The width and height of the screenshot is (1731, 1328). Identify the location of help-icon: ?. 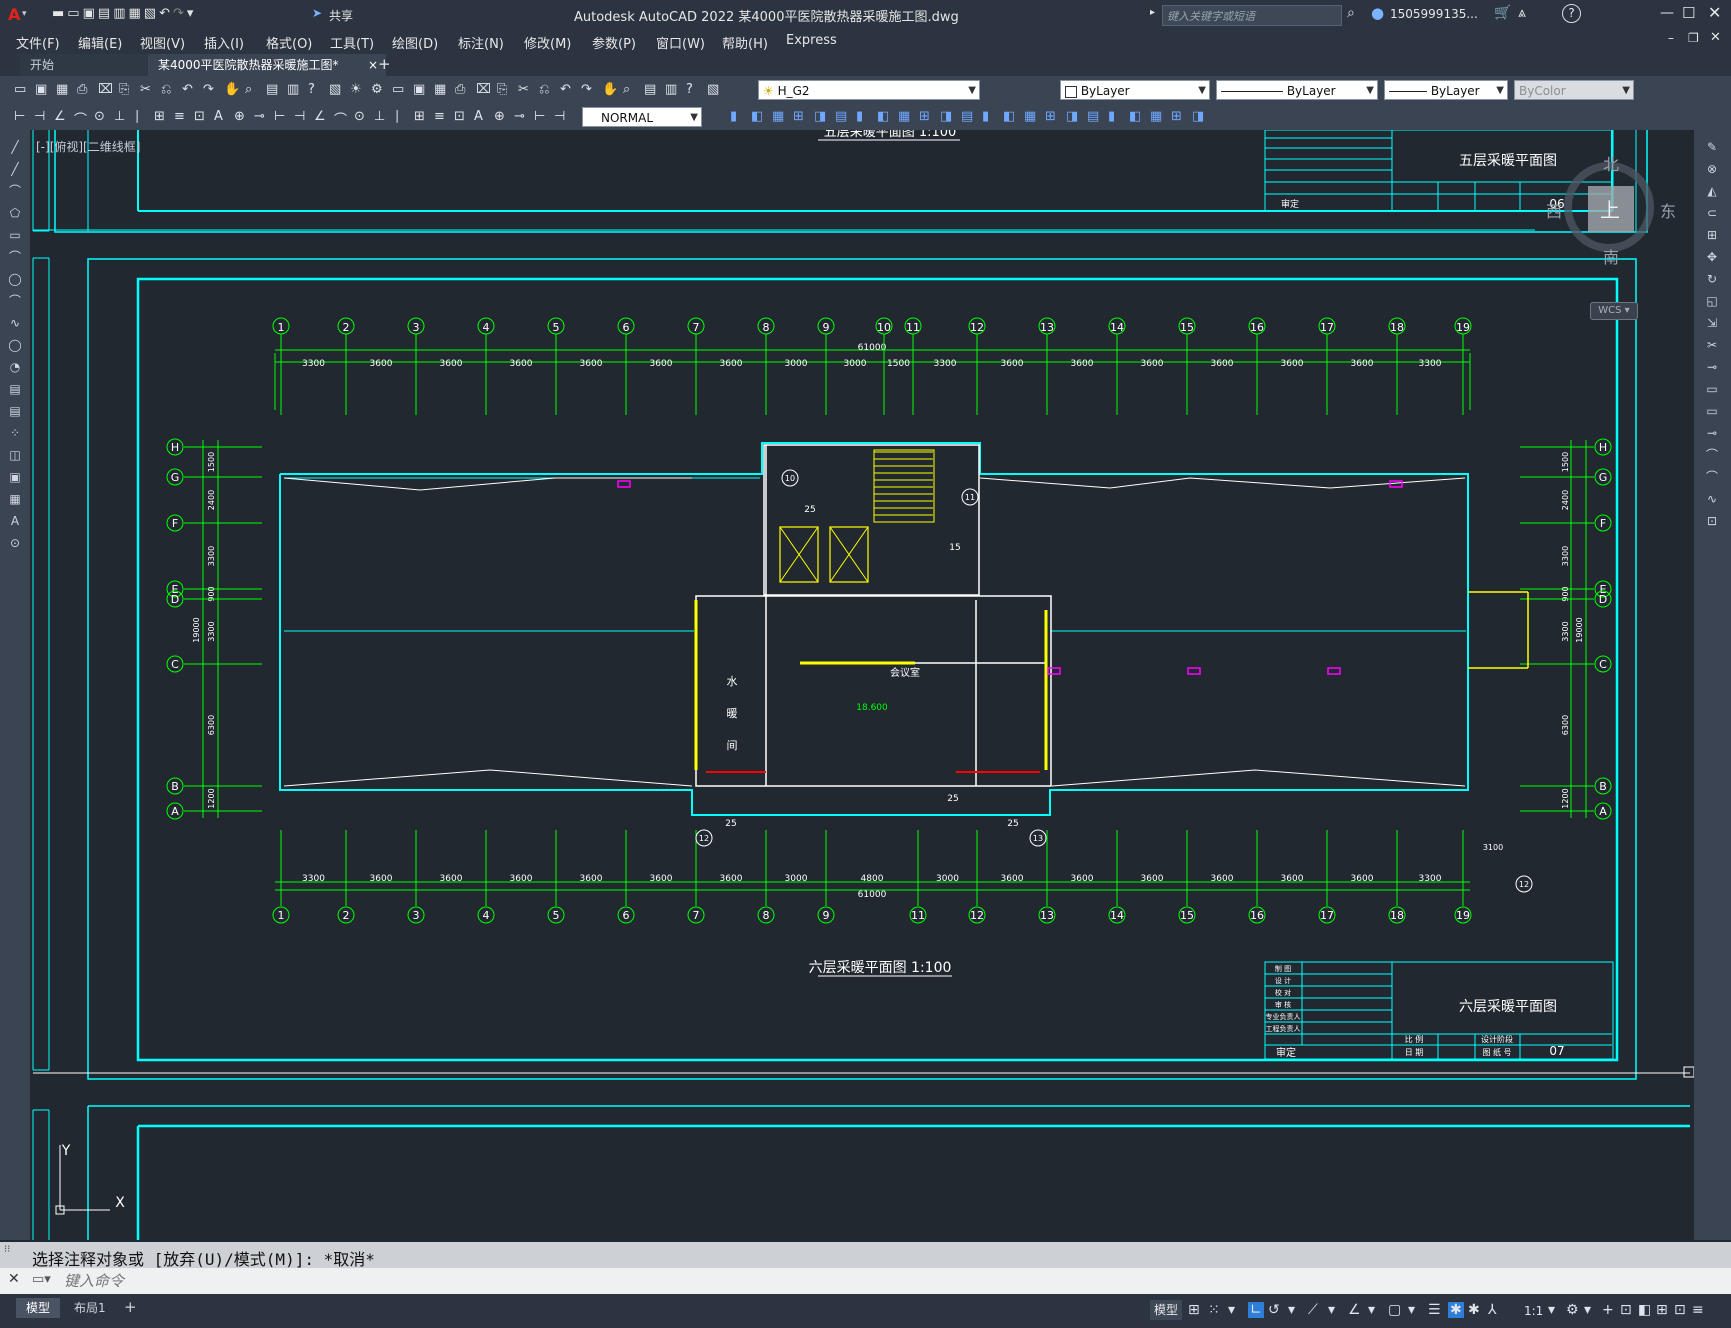
(1571, 13).